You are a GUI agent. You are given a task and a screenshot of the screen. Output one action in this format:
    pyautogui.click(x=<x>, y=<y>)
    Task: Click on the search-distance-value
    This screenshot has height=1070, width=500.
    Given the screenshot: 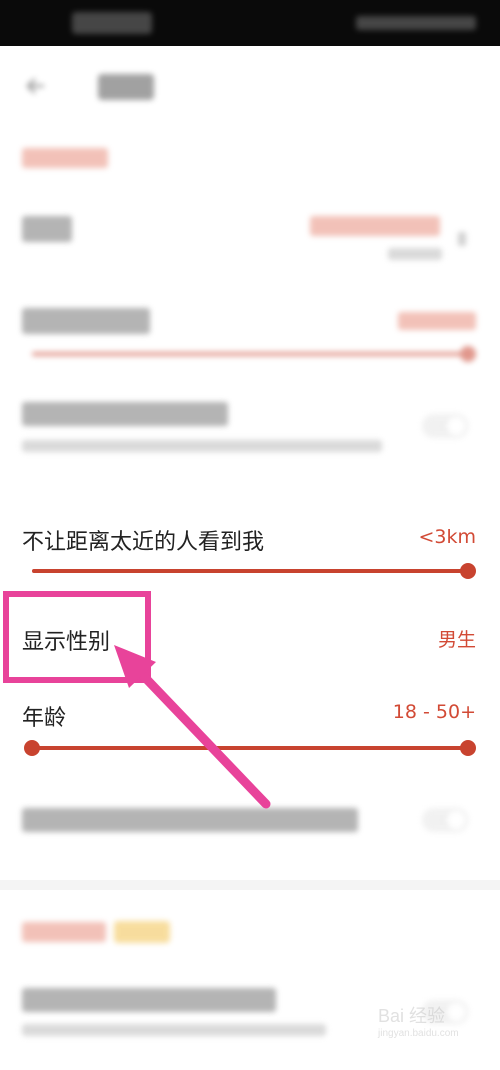 What is the action you would take?
    pyautogui.click(x=437, y=321)
    